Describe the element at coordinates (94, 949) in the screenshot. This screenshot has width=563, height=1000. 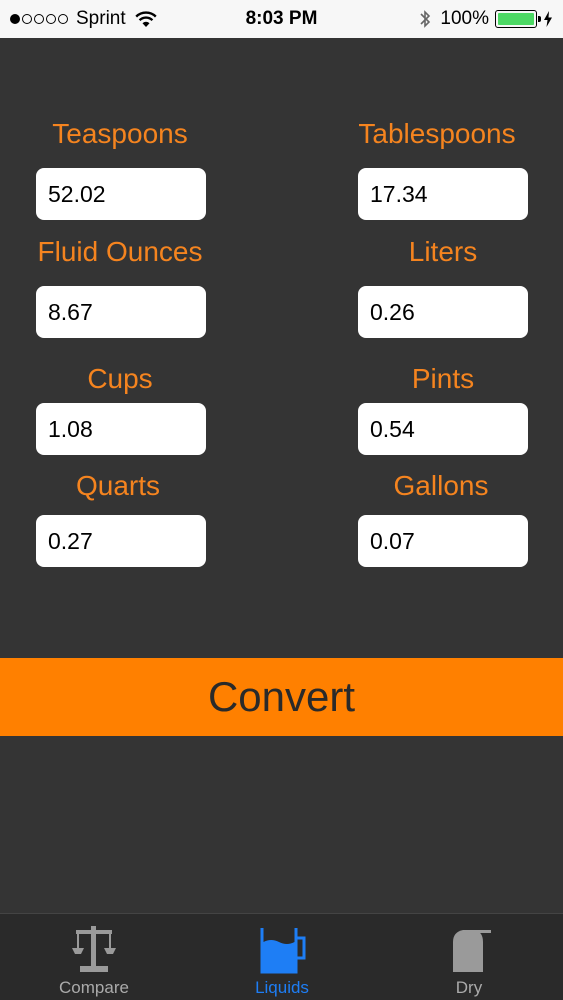
I see `scale-icon` at that location.